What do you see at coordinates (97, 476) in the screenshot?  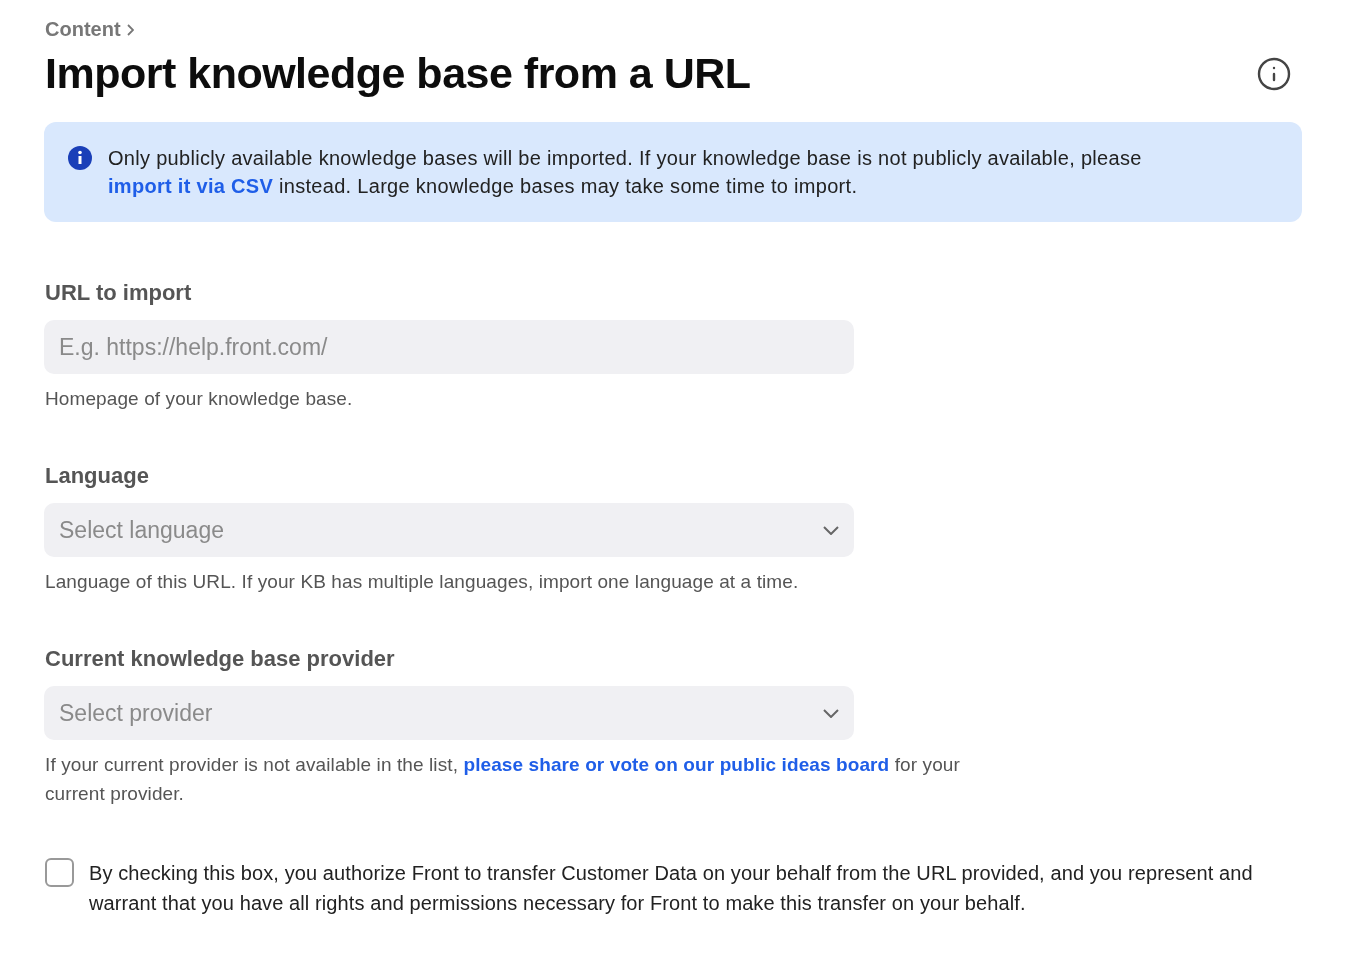 I see `field-label: Language` at bounding box center [97, 476].